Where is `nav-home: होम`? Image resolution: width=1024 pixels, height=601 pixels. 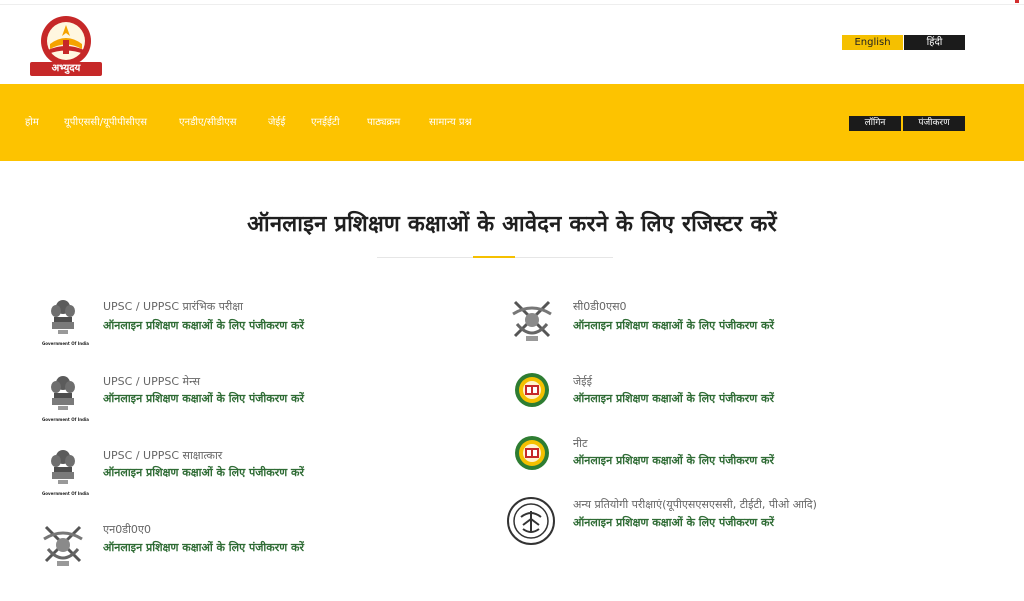
nav-home: होम is located at coordinates (32, 123).